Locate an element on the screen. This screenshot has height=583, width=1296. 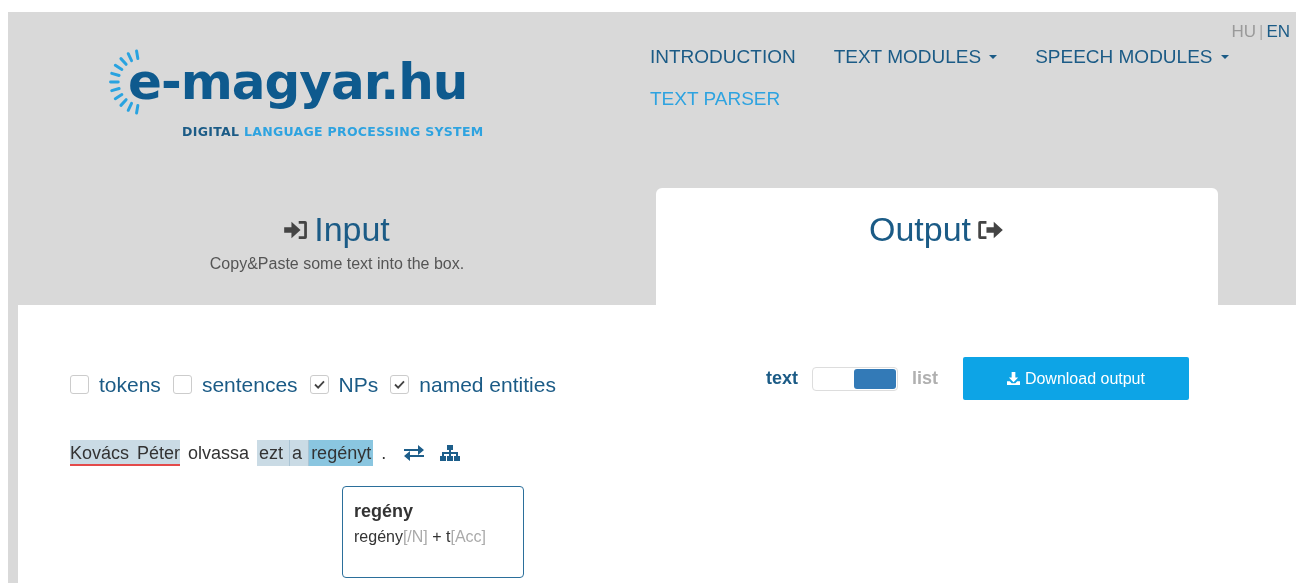
switch-knob is located at coordinates (874, 378).